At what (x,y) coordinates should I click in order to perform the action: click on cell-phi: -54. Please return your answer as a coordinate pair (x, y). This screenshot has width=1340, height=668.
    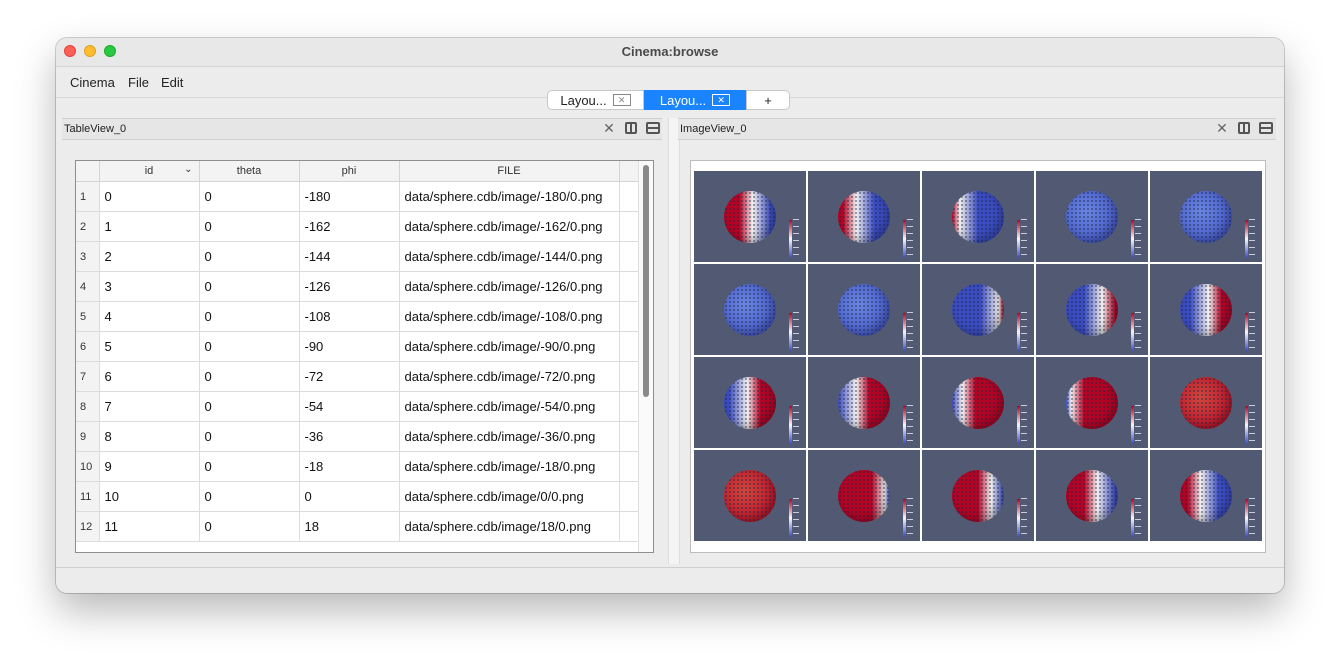
    Looking at the image, I should click on (349, 406).